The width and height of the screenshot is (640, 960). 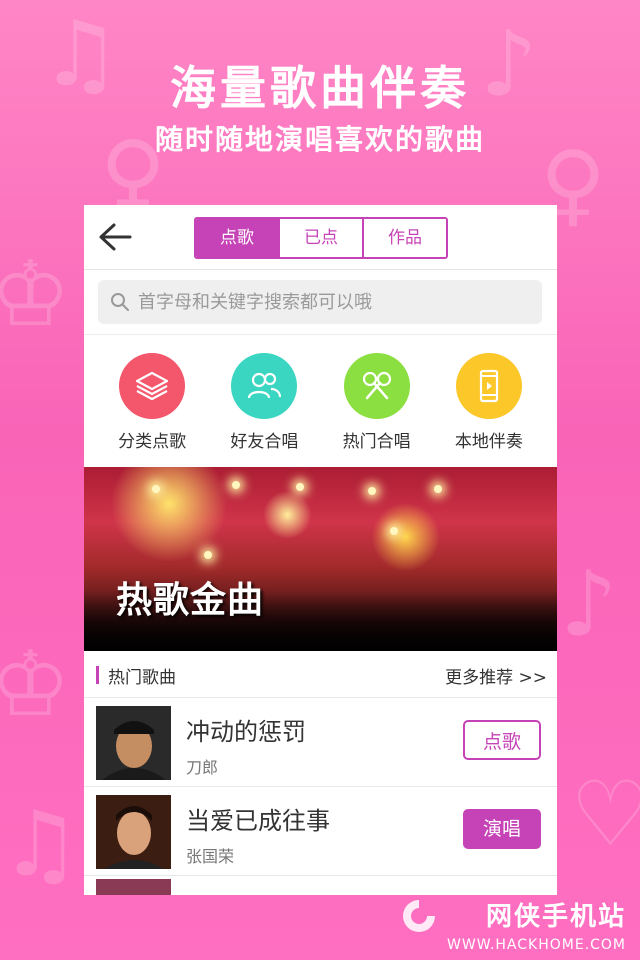 I want to click on tab-works: 作品, so click(x=404, y=238).